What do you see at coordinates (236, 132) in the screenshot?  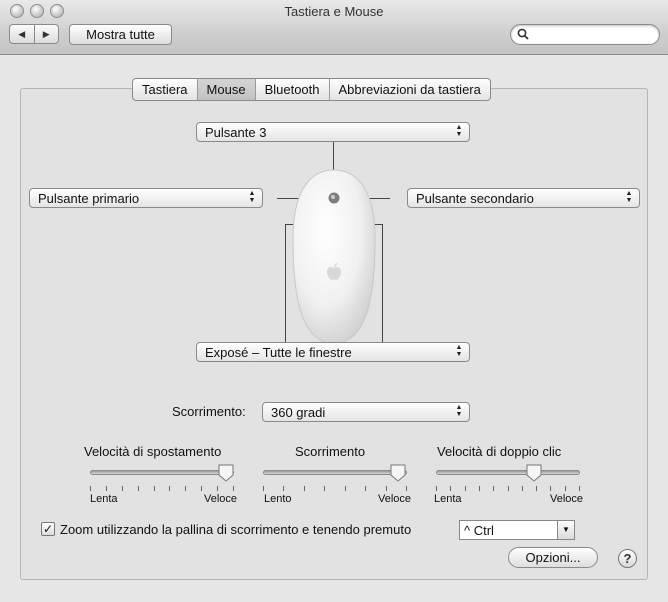 I see `button3-value: Pulsante 3` at bounding box center [236, 132].